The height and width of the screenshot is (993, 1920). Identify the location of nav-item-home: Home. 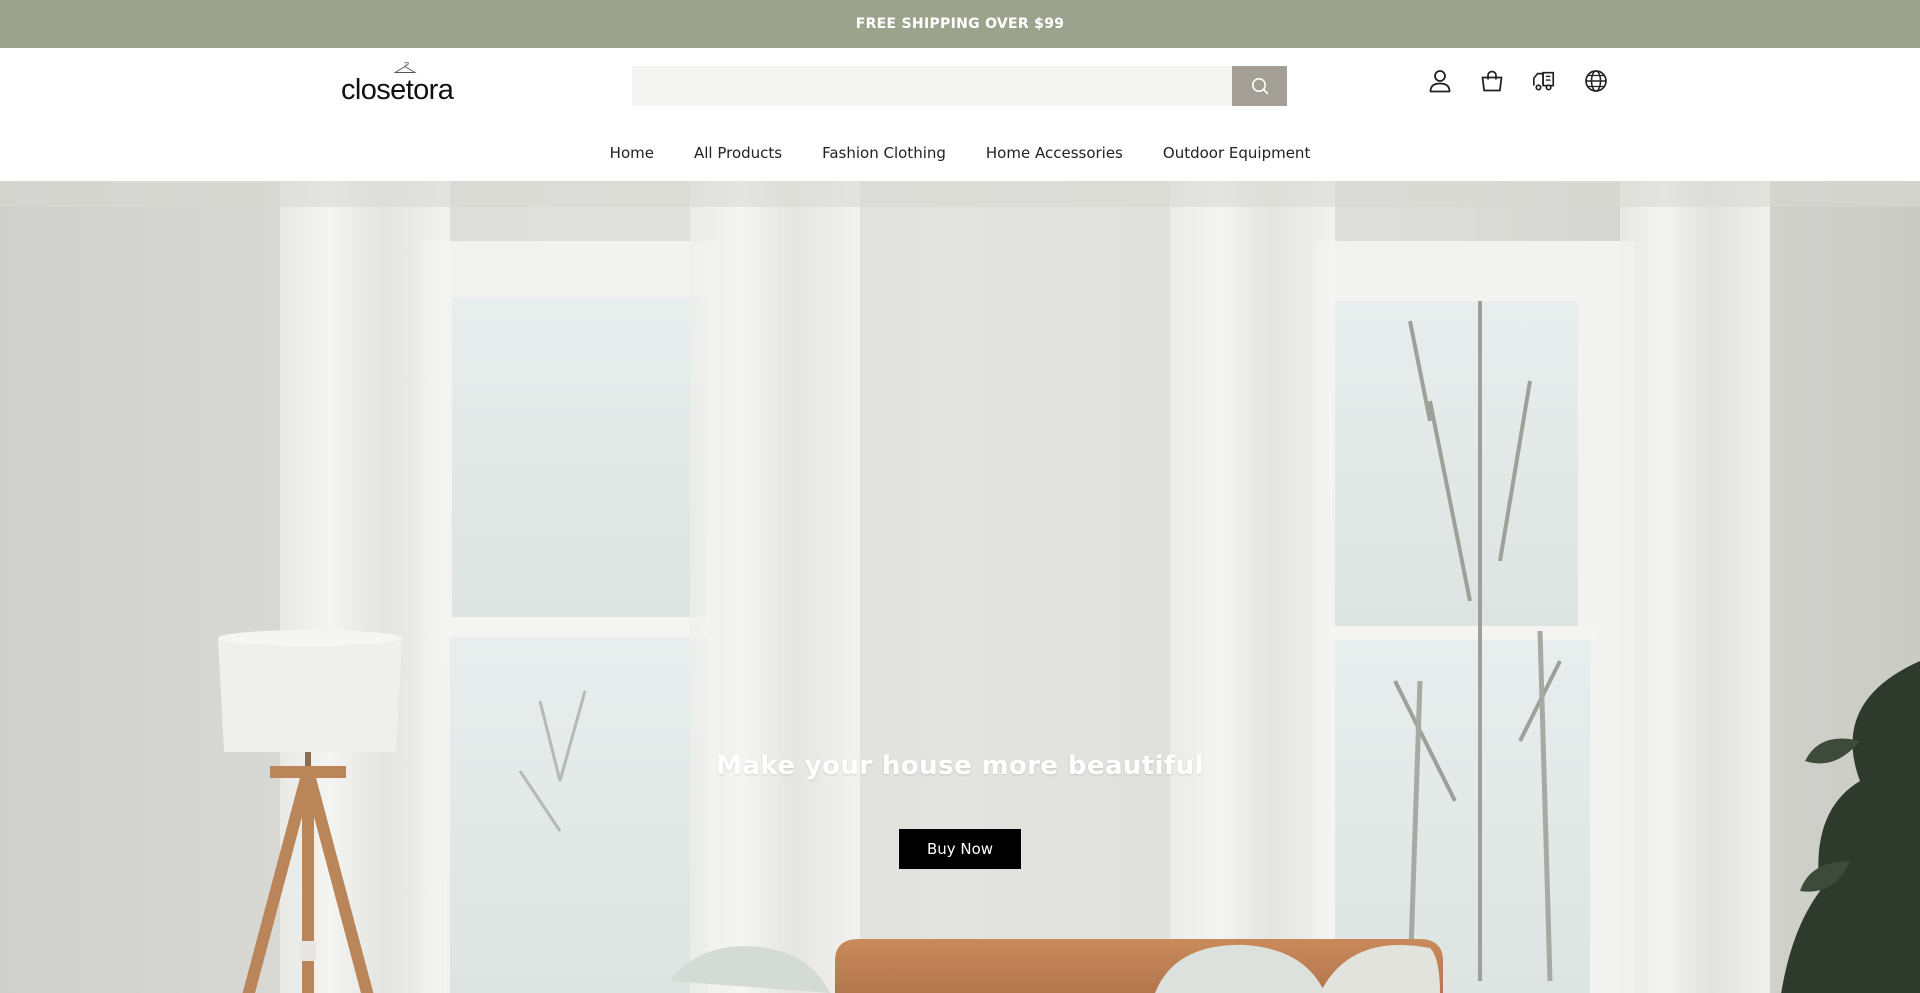
(632, 153).